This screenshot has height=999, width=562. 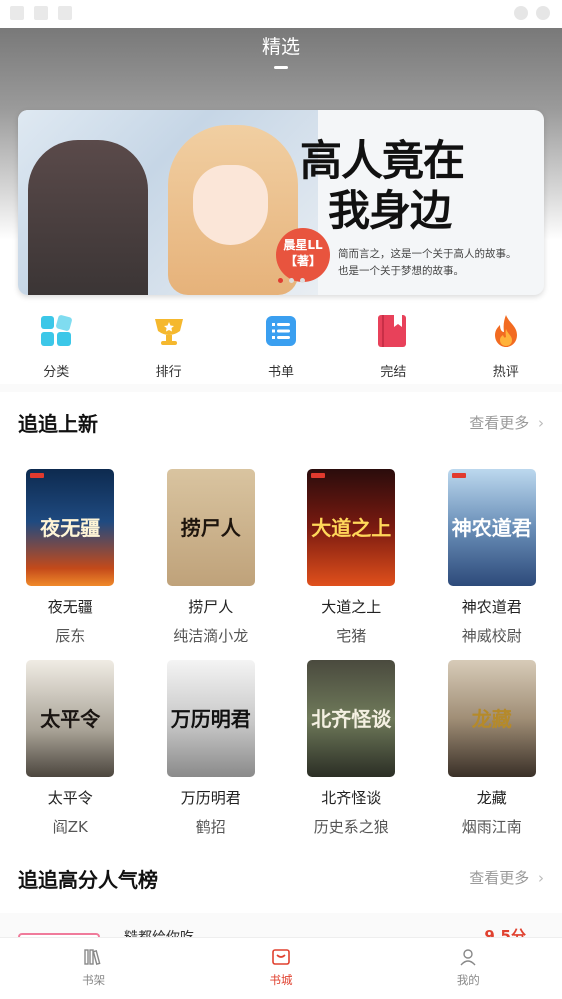 I want to click on shortcut-ranking: 排行, so click(x=168, y=342).